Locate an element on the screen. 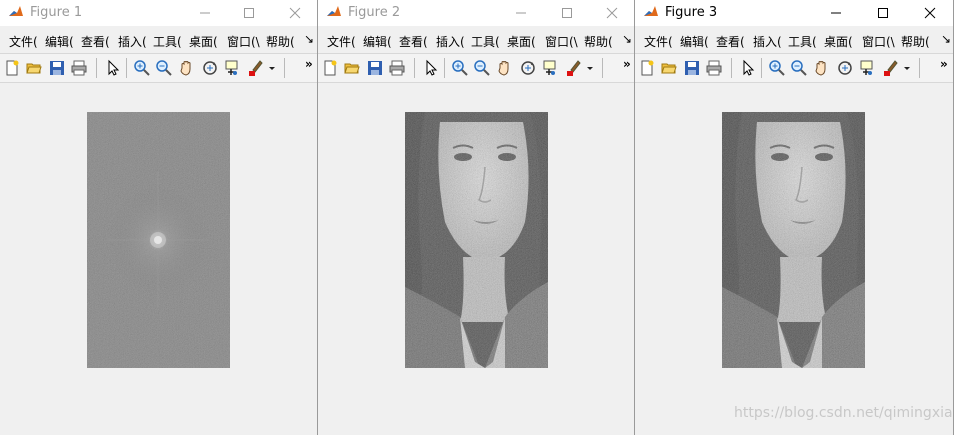  title-bar: Figure 2 is located at coordinates (476, 13).